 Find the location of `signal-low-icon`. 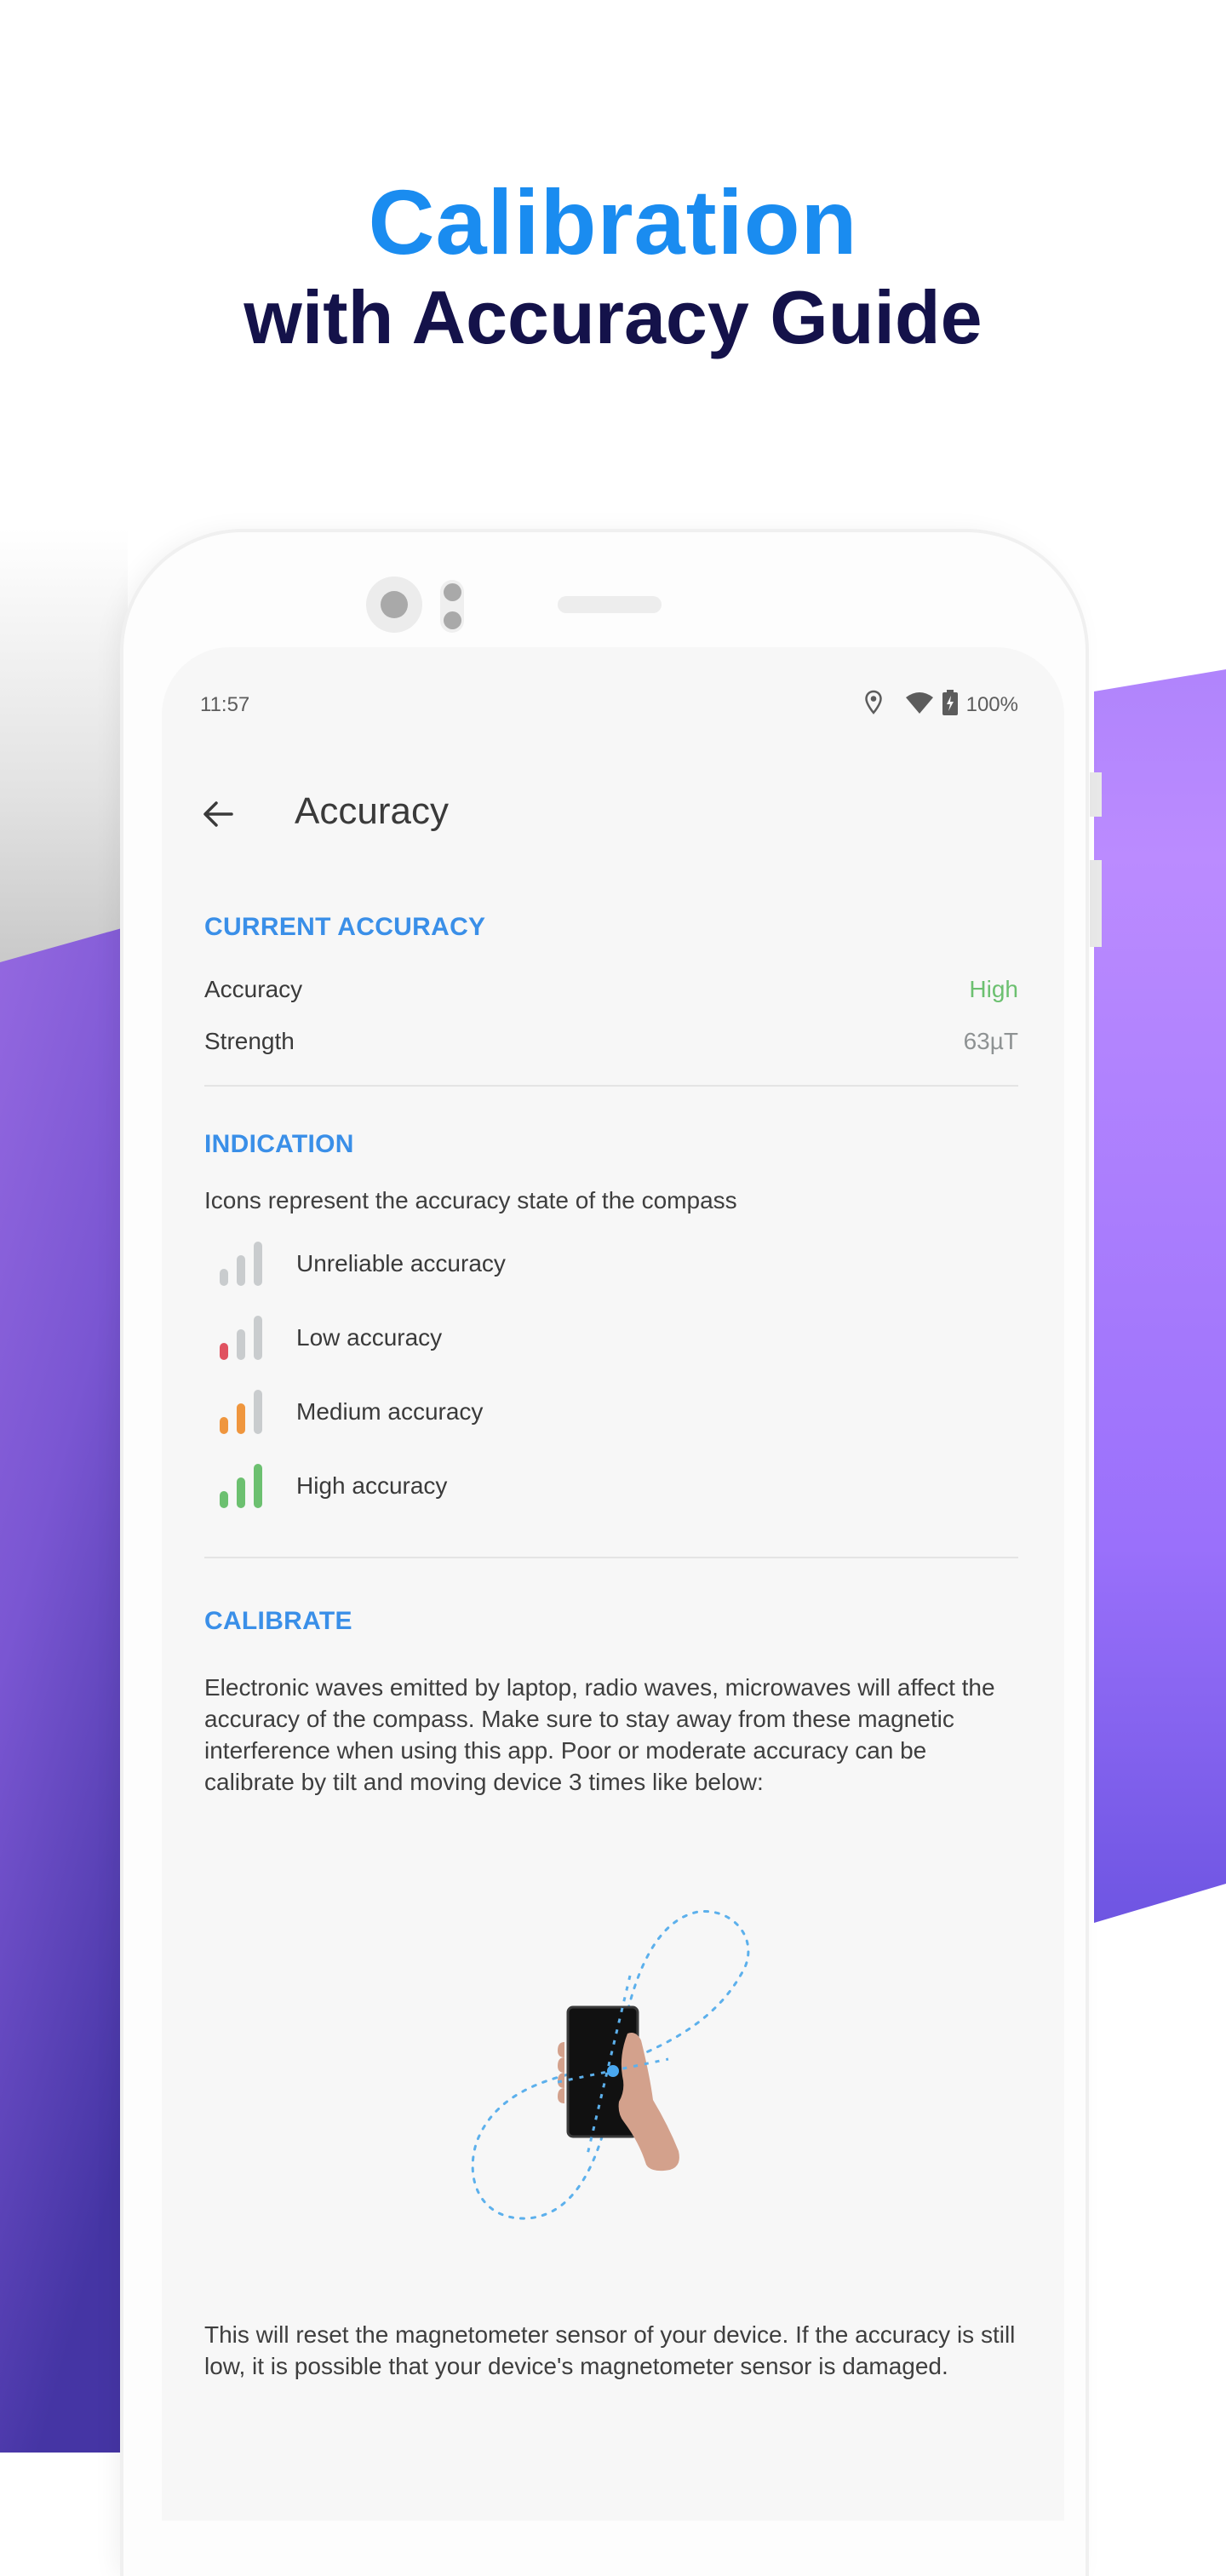

signal-low-icon is located at coordinates (240, 1337).